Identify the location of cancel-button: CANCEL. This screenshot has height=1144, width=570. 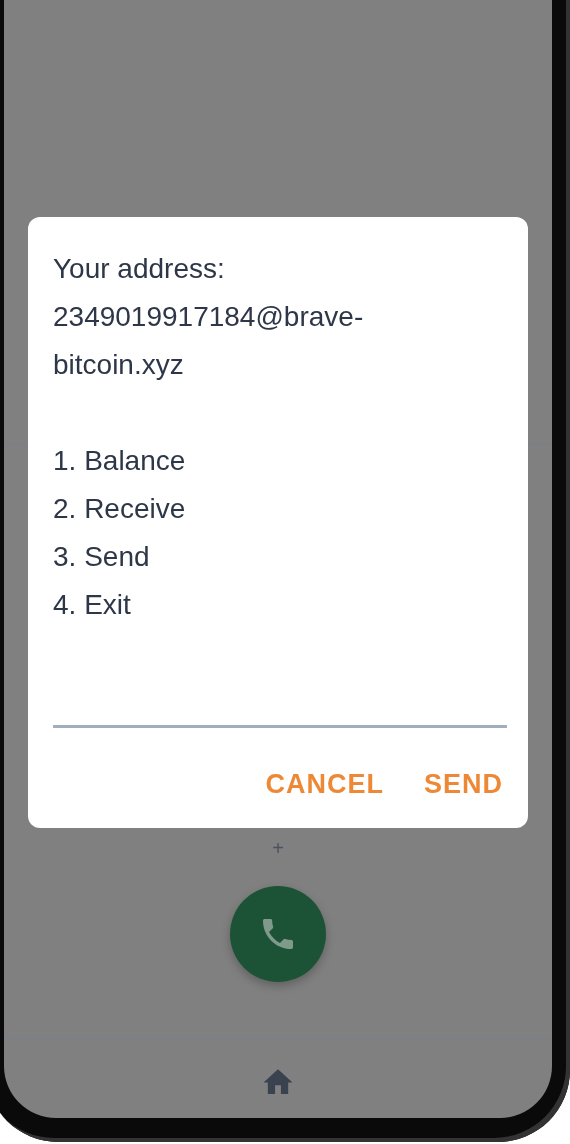
(324, 784).